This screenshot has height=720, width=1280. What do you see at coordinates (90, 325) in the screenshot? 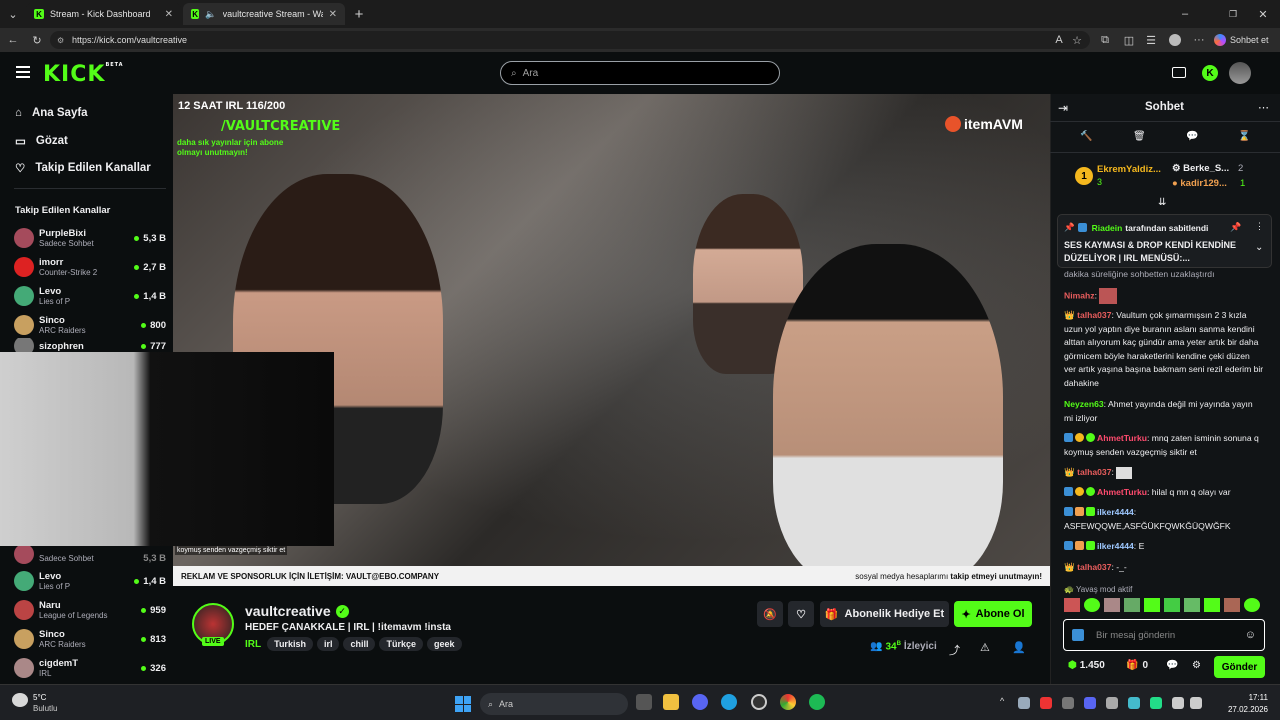
I see `sidebar-channel: Sinco ARC Raiders 800` at bounding box center [90, 325].